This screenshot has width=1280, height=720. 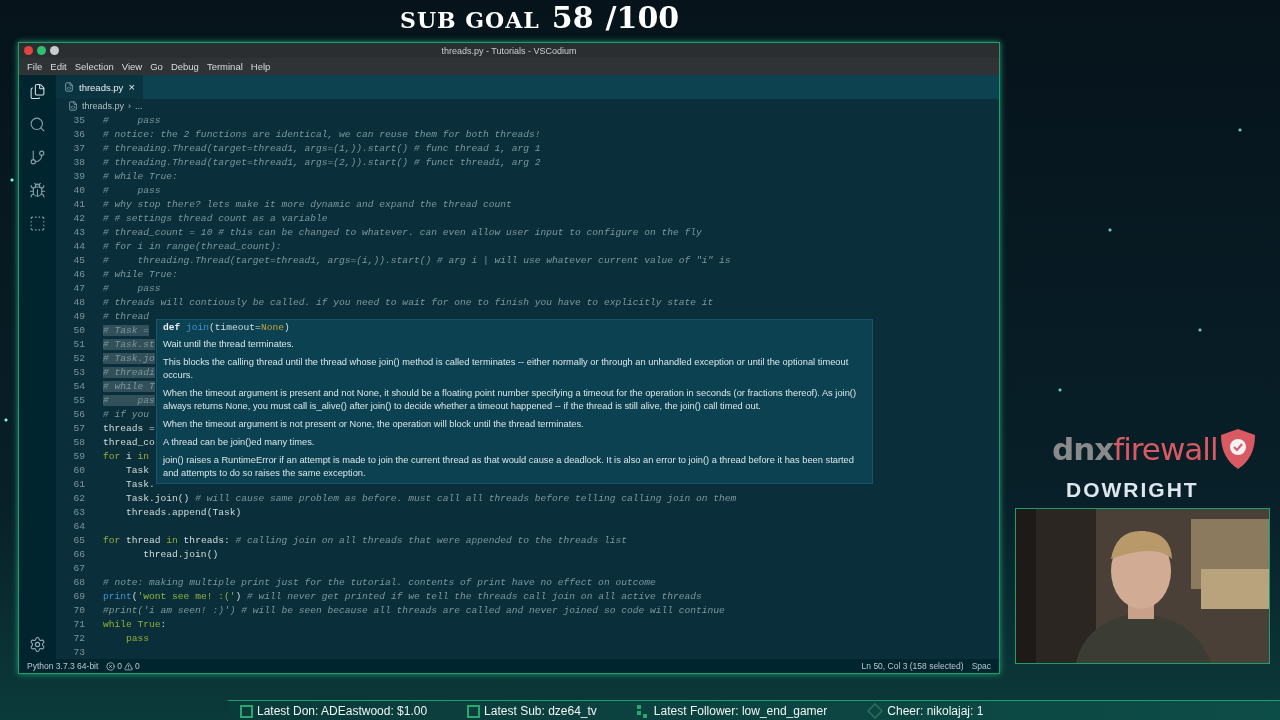 I want to click on ticker-item: Latest Sub: dze64_tv, so click(x=540, y=711).